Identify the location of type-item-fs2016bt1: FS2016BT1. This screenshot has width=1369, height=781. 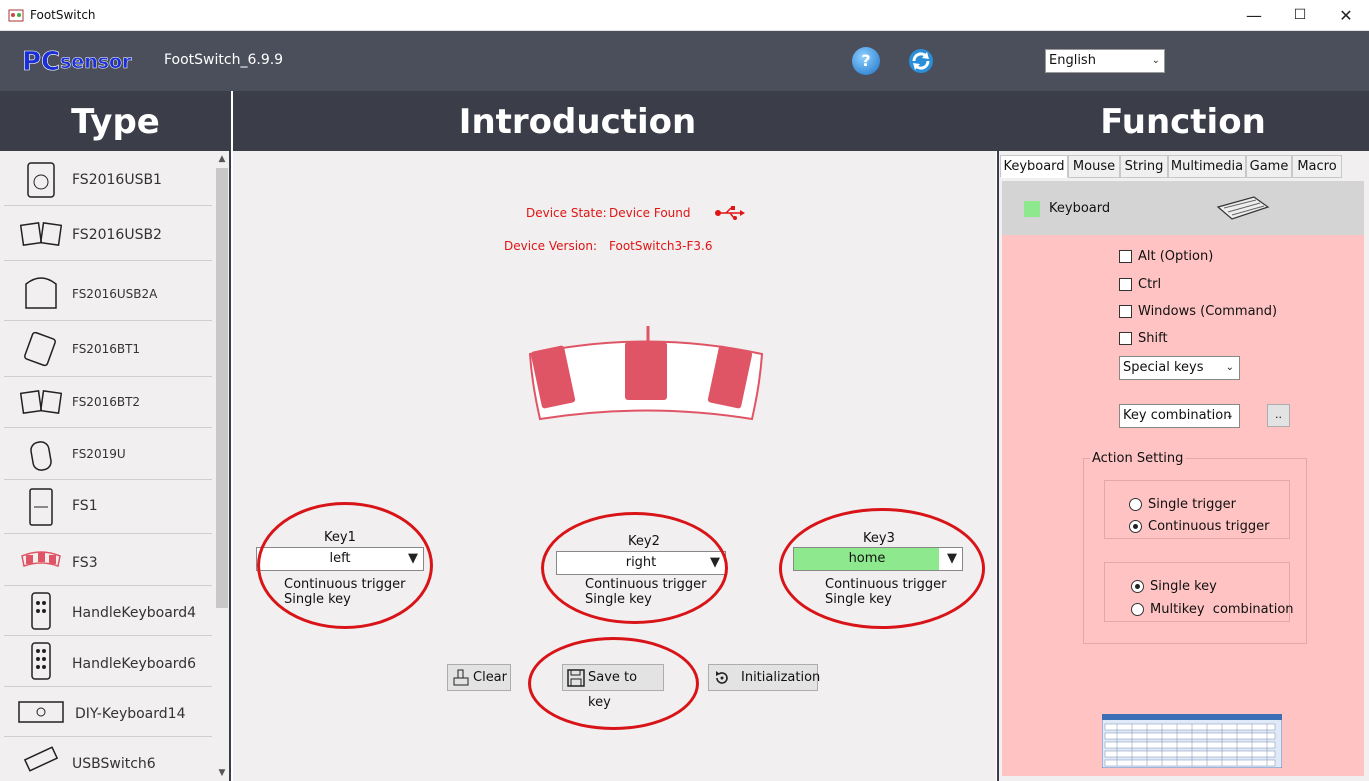
(108, 349).